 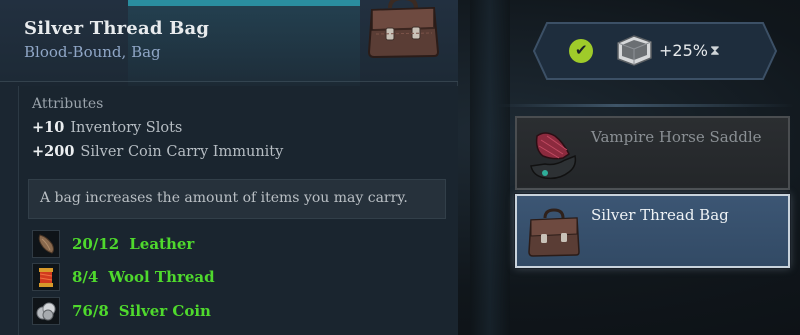 I want to click on attributes-header: Attributes, so click(x=68, y=104).